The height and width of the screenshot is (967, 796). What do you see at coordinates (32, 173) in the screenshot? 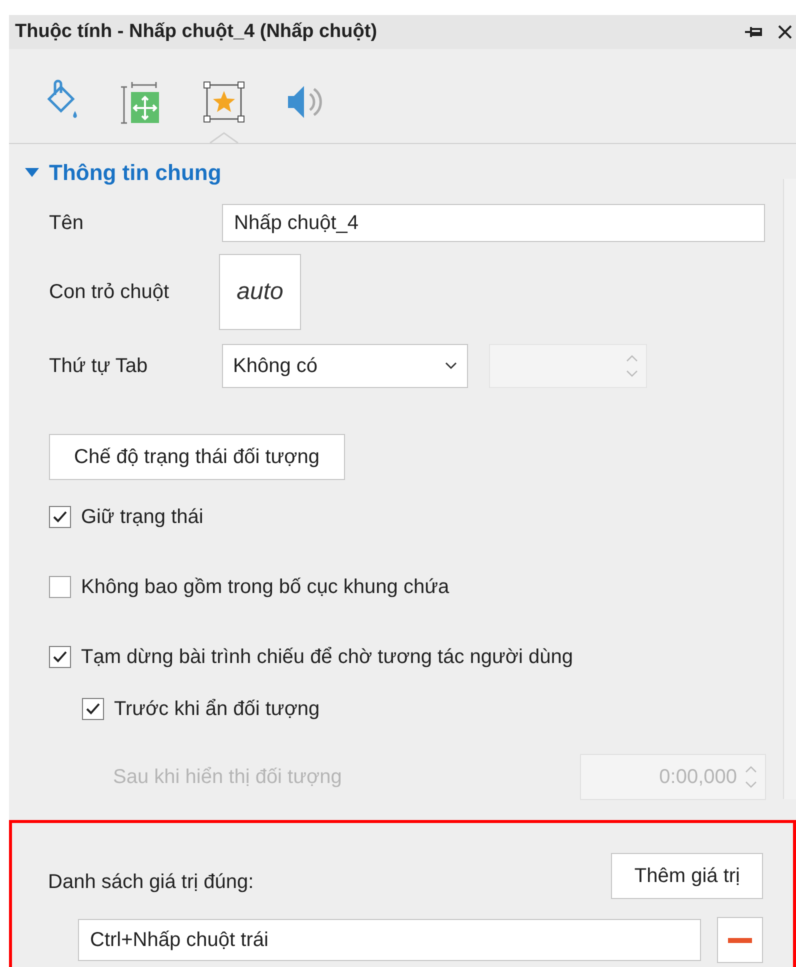
I see `expand-triangle-icon` at bounding box center [32, 173].